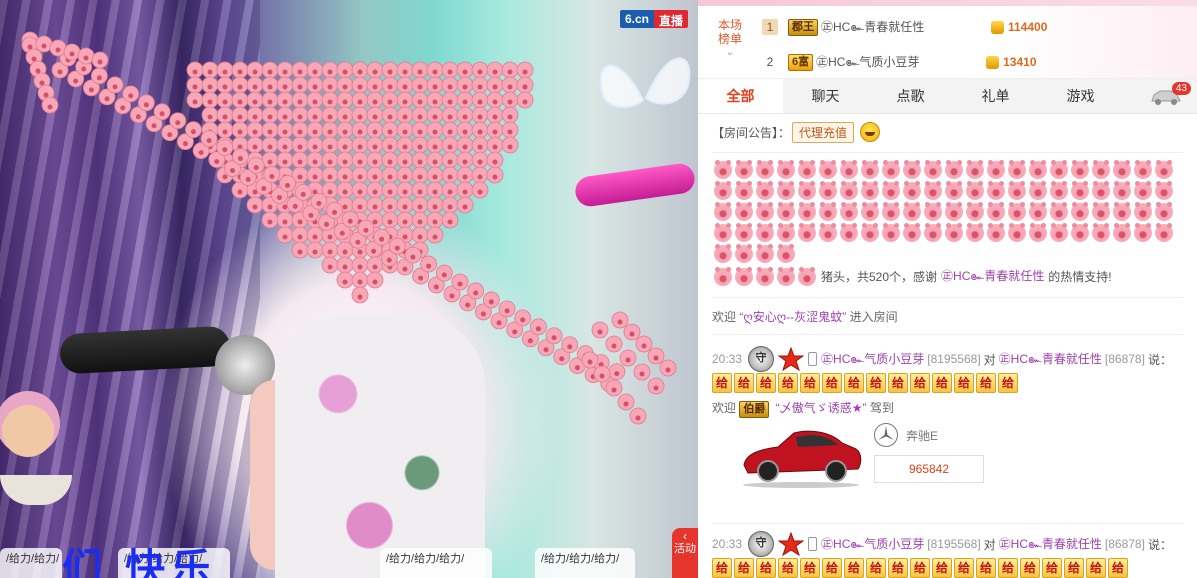 This screenshot has height=578, width=1197. Describe the element at coordinates (954, 544) in the screenshot. I see `sender-id: [8195568]` at that location.